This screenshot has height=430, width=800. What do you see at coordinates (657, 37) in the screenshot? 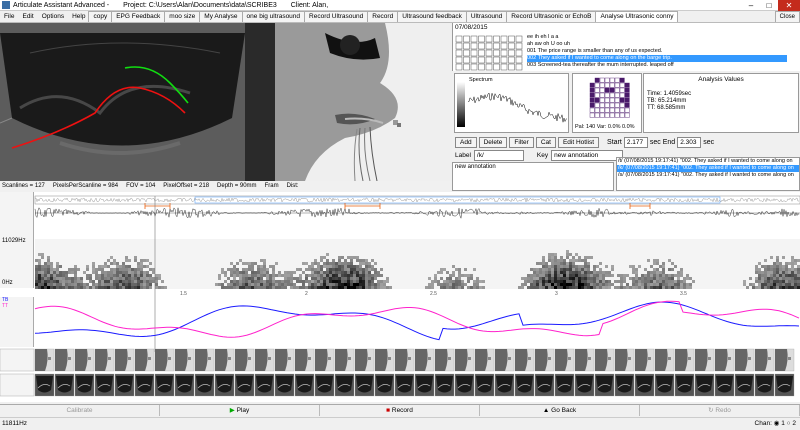
I see `sentence-row: ee ih eh l a a` at bounding box center [657, 37].